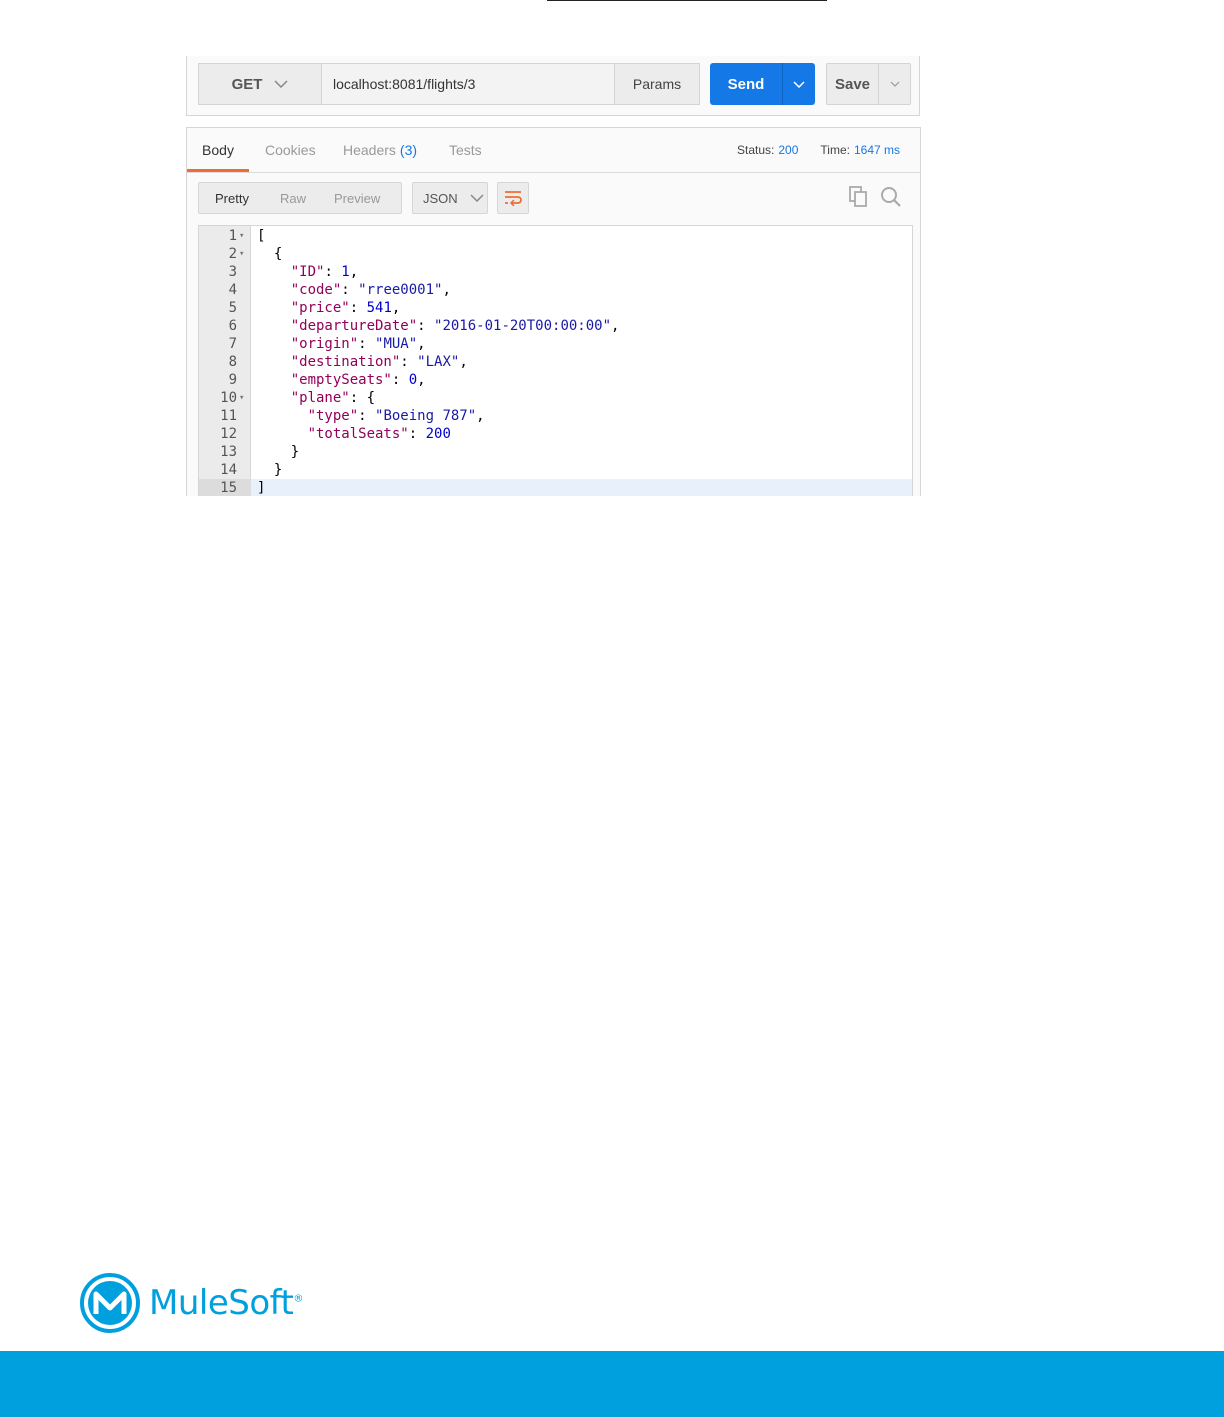 This screenshot has height=1417, width=1224. I want to click on code-text: "price": 541,, so click(345, 308).